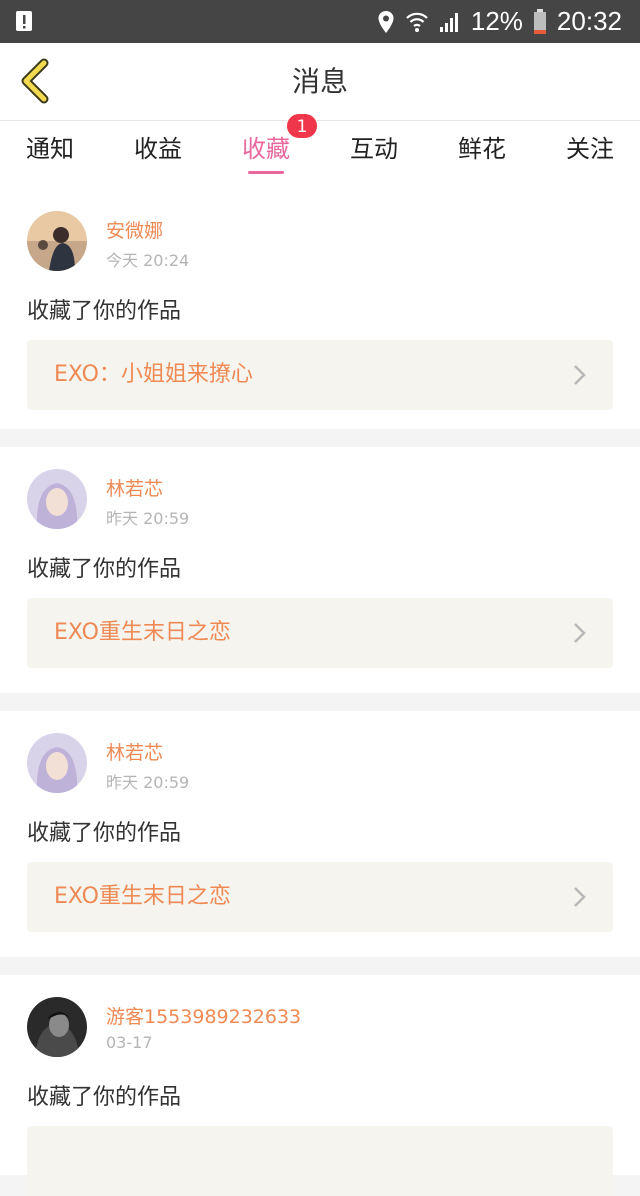 This screenshot has width=640, height=1196. I want to click on tab-notifications: 通知, so click(52, 155).